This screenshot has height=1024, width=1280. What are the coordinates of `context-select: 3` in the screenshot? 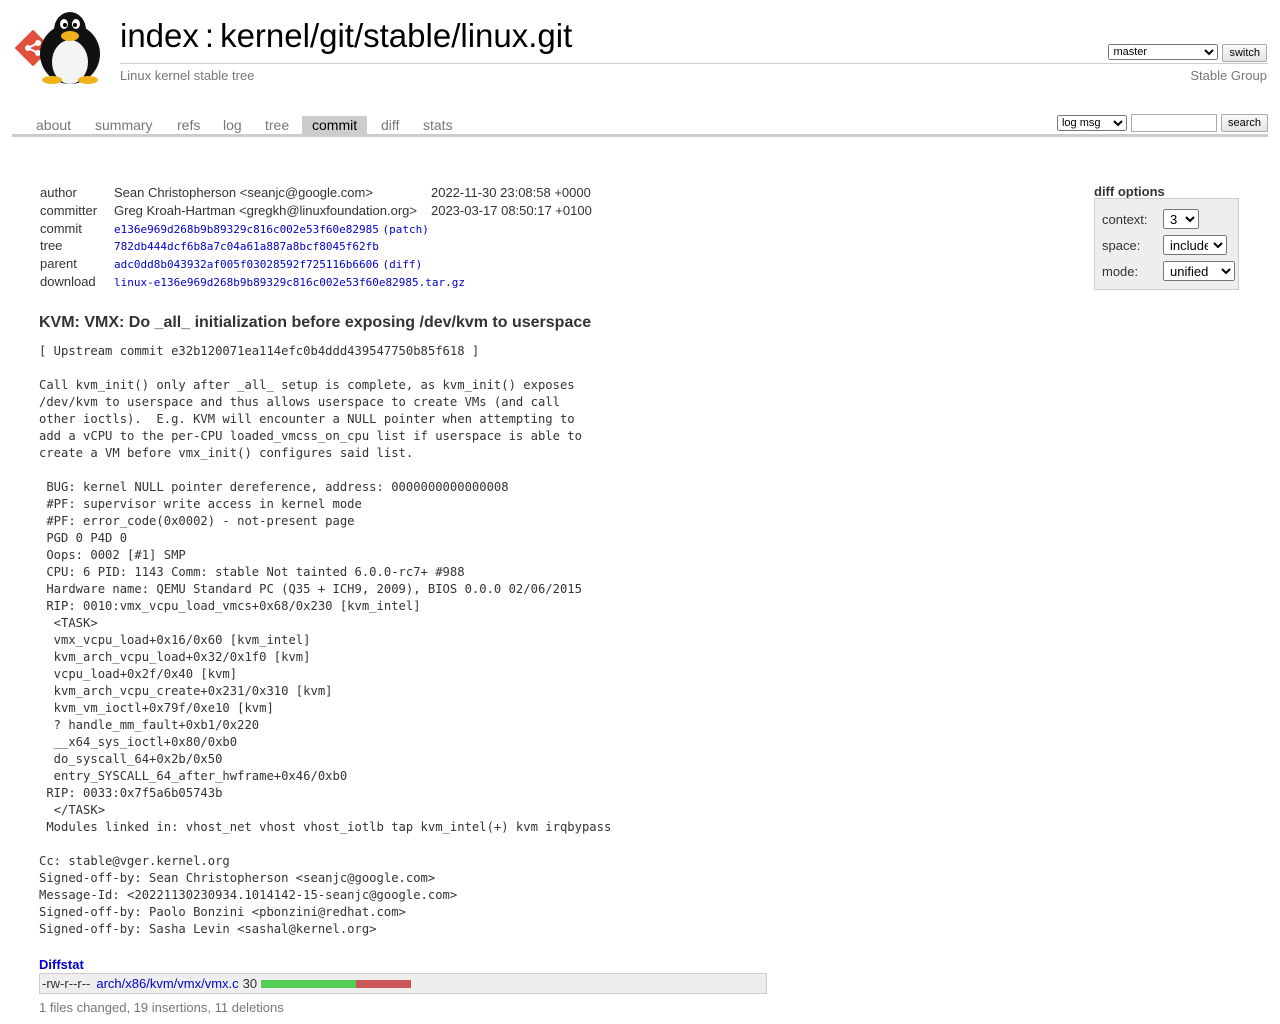 It's located at (1181, 219).